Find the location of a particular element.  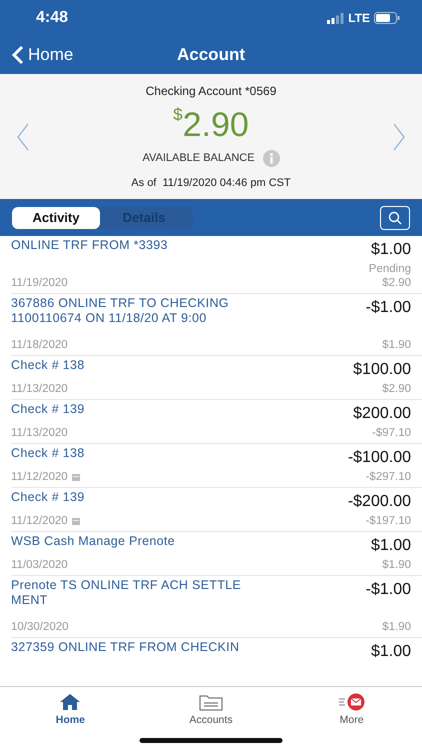

search-icon is located at coordinates (395, 217).